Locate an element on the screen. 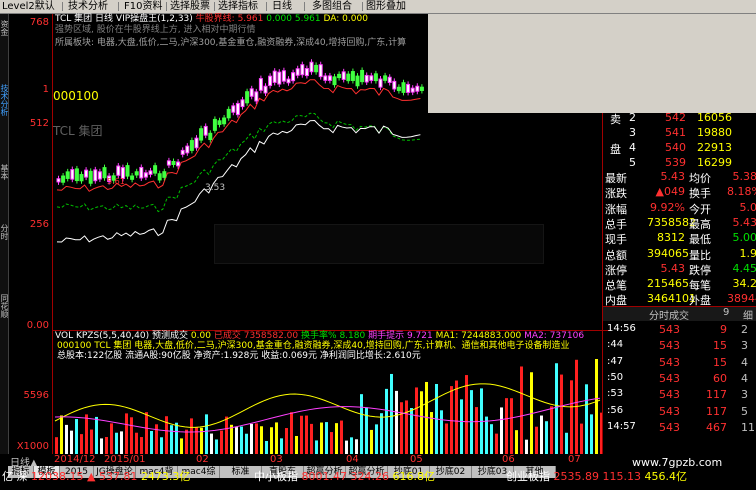 The width and height of the screenshot is (756, 490). indicator-tab: 抄底02 is located at coordinates (451, 472).